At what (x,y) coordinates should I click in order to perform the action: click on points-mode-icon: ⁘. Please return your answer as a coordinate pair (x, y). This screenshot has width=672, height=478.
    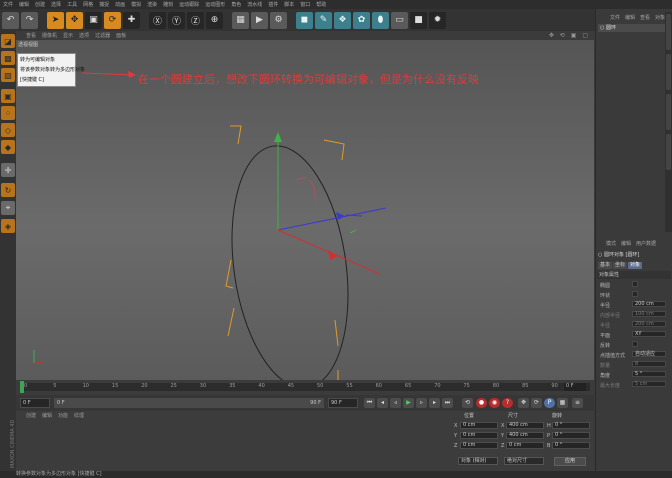
    Looking at the image, I should click on (8, 113).